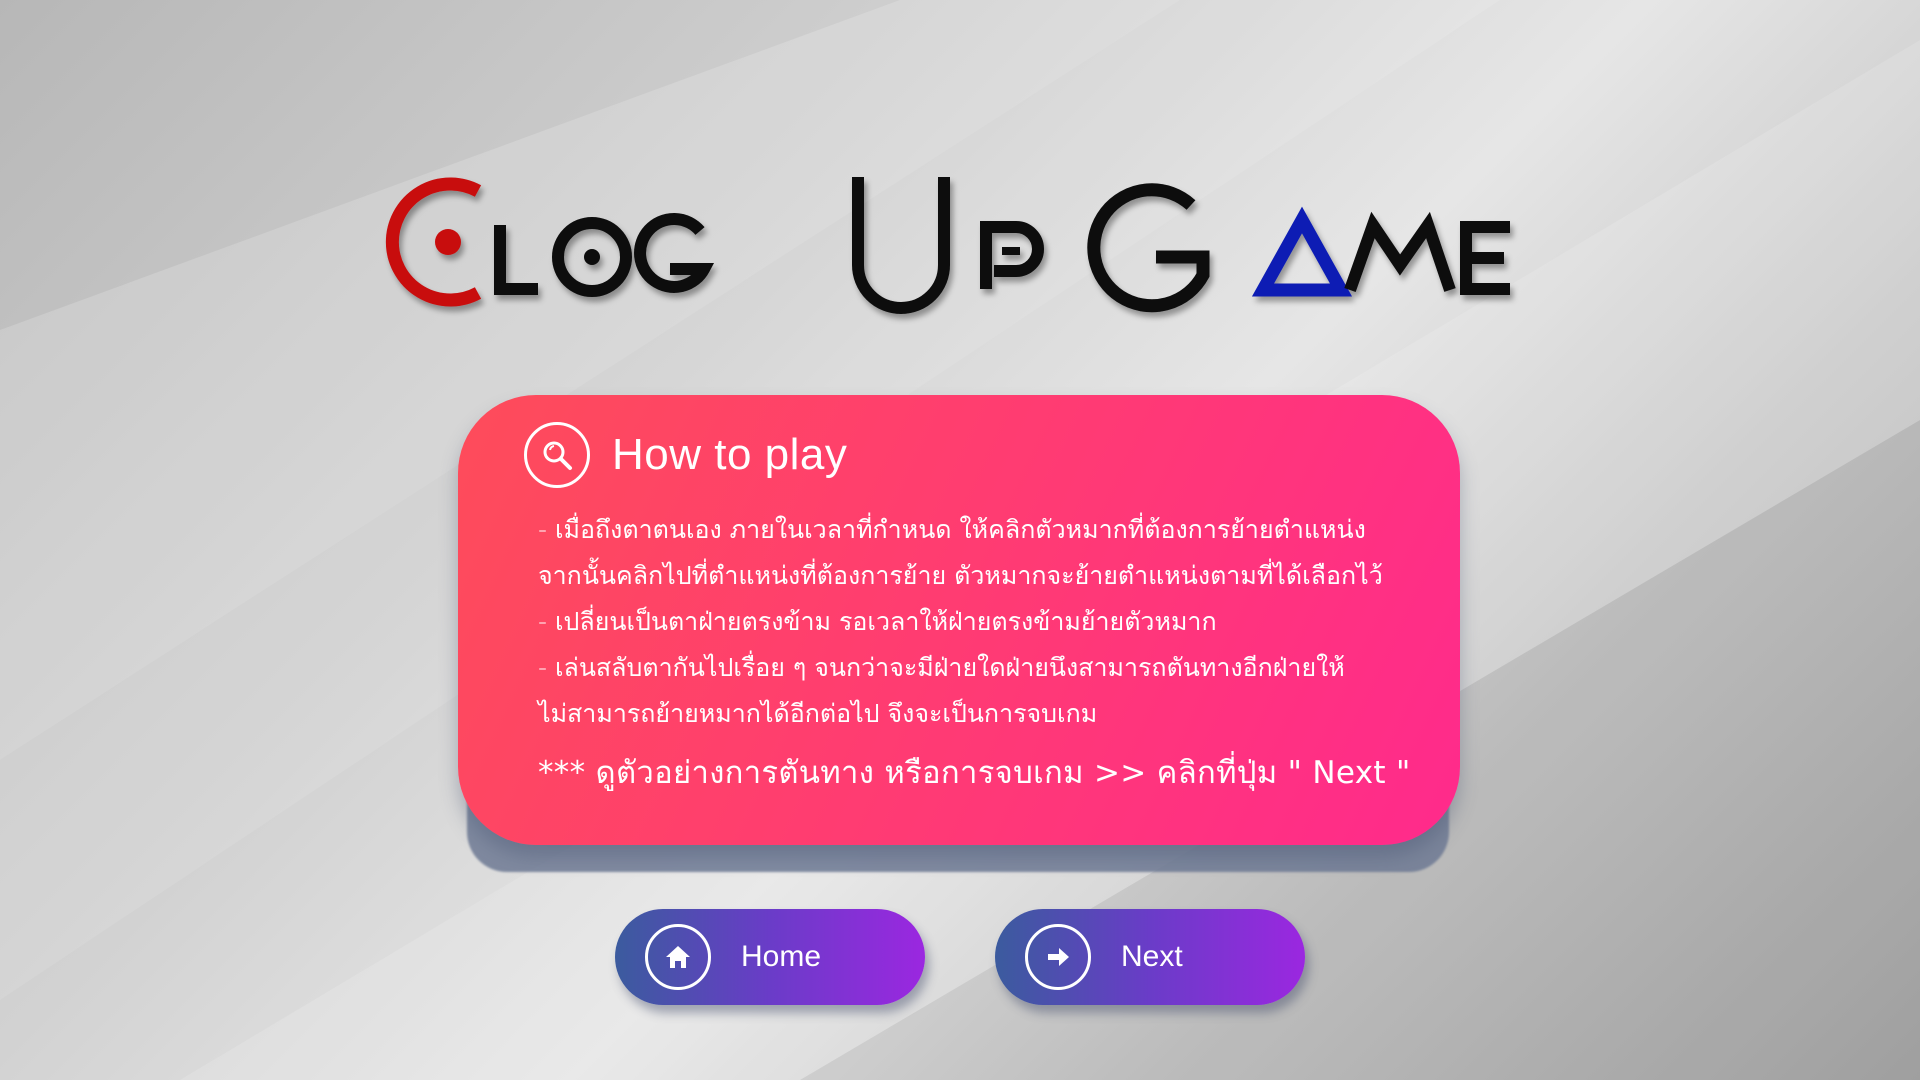 This screenshot has height=1080, width=1920. I want to click on search-icon, so click(557, 455).